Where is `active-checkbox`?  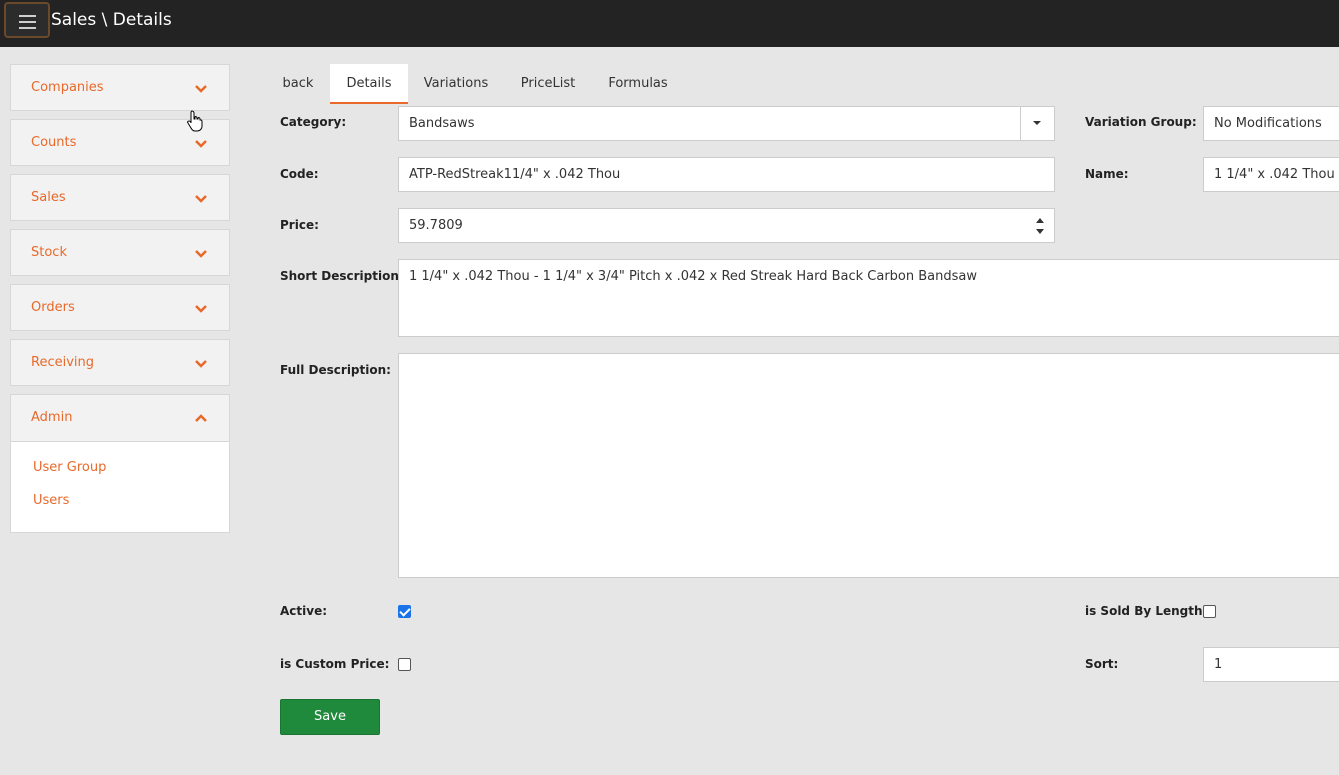 active-checkbox is located at coordinates (404, 611).